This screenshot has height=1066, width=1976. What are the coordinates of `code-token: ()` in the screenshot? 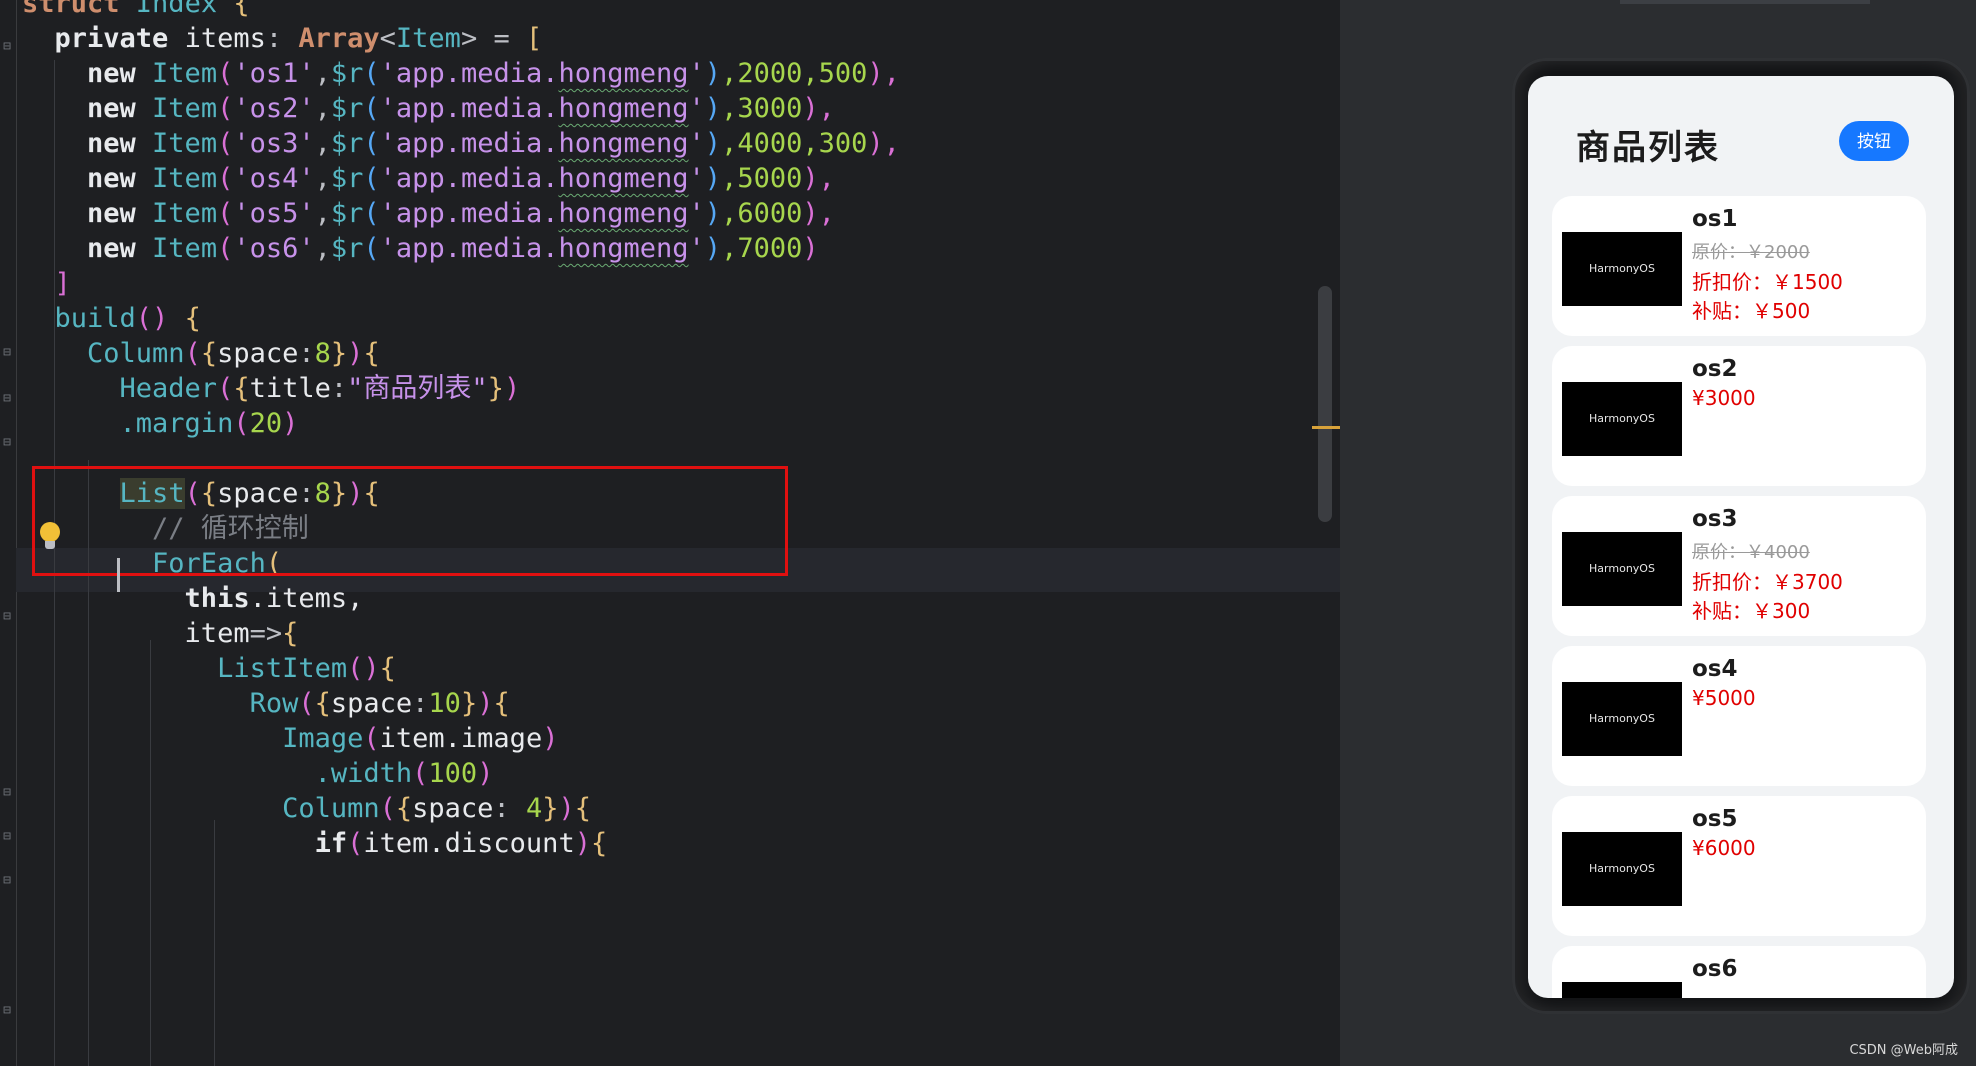 It's located at (363, 668).